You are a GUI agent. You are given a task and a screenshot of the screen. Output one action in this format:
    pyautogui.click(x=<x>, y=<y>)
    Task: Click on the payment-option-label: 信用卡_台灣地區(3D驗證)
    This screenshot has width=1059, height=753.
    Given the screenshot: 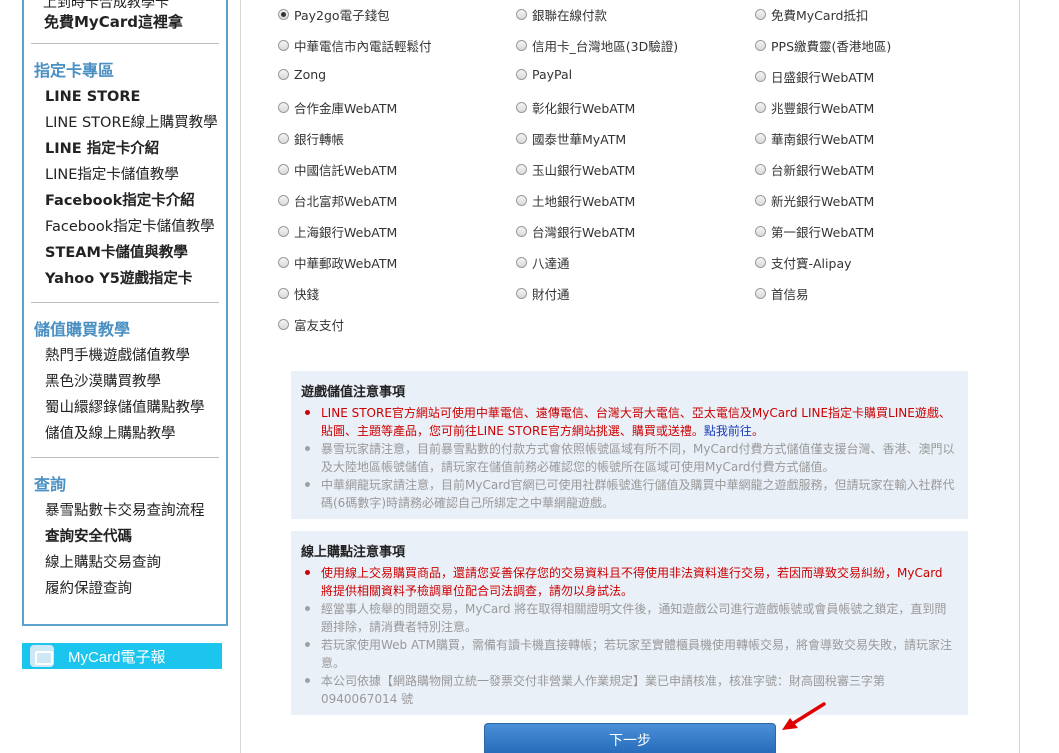 What is the action you would take?
    pyautogui.click(x=605, y=46)
    